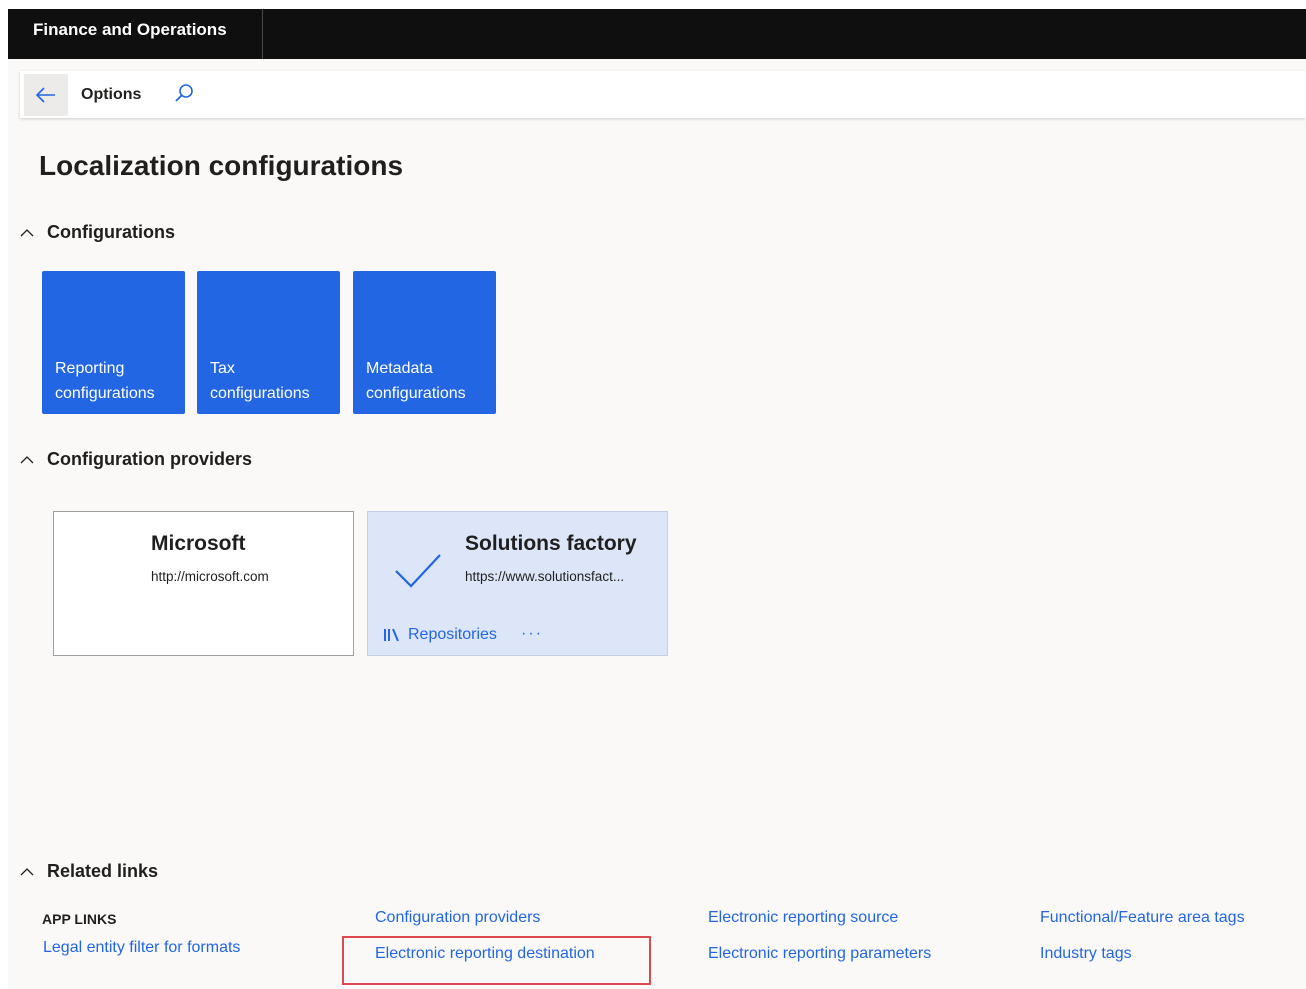 This screenshot has width=1306, height=989. Describe the element at coordinates (819, 954) in the screenshot. I see `link-electronic-reporting-parameters: Electronic reporting parameters` at that location.